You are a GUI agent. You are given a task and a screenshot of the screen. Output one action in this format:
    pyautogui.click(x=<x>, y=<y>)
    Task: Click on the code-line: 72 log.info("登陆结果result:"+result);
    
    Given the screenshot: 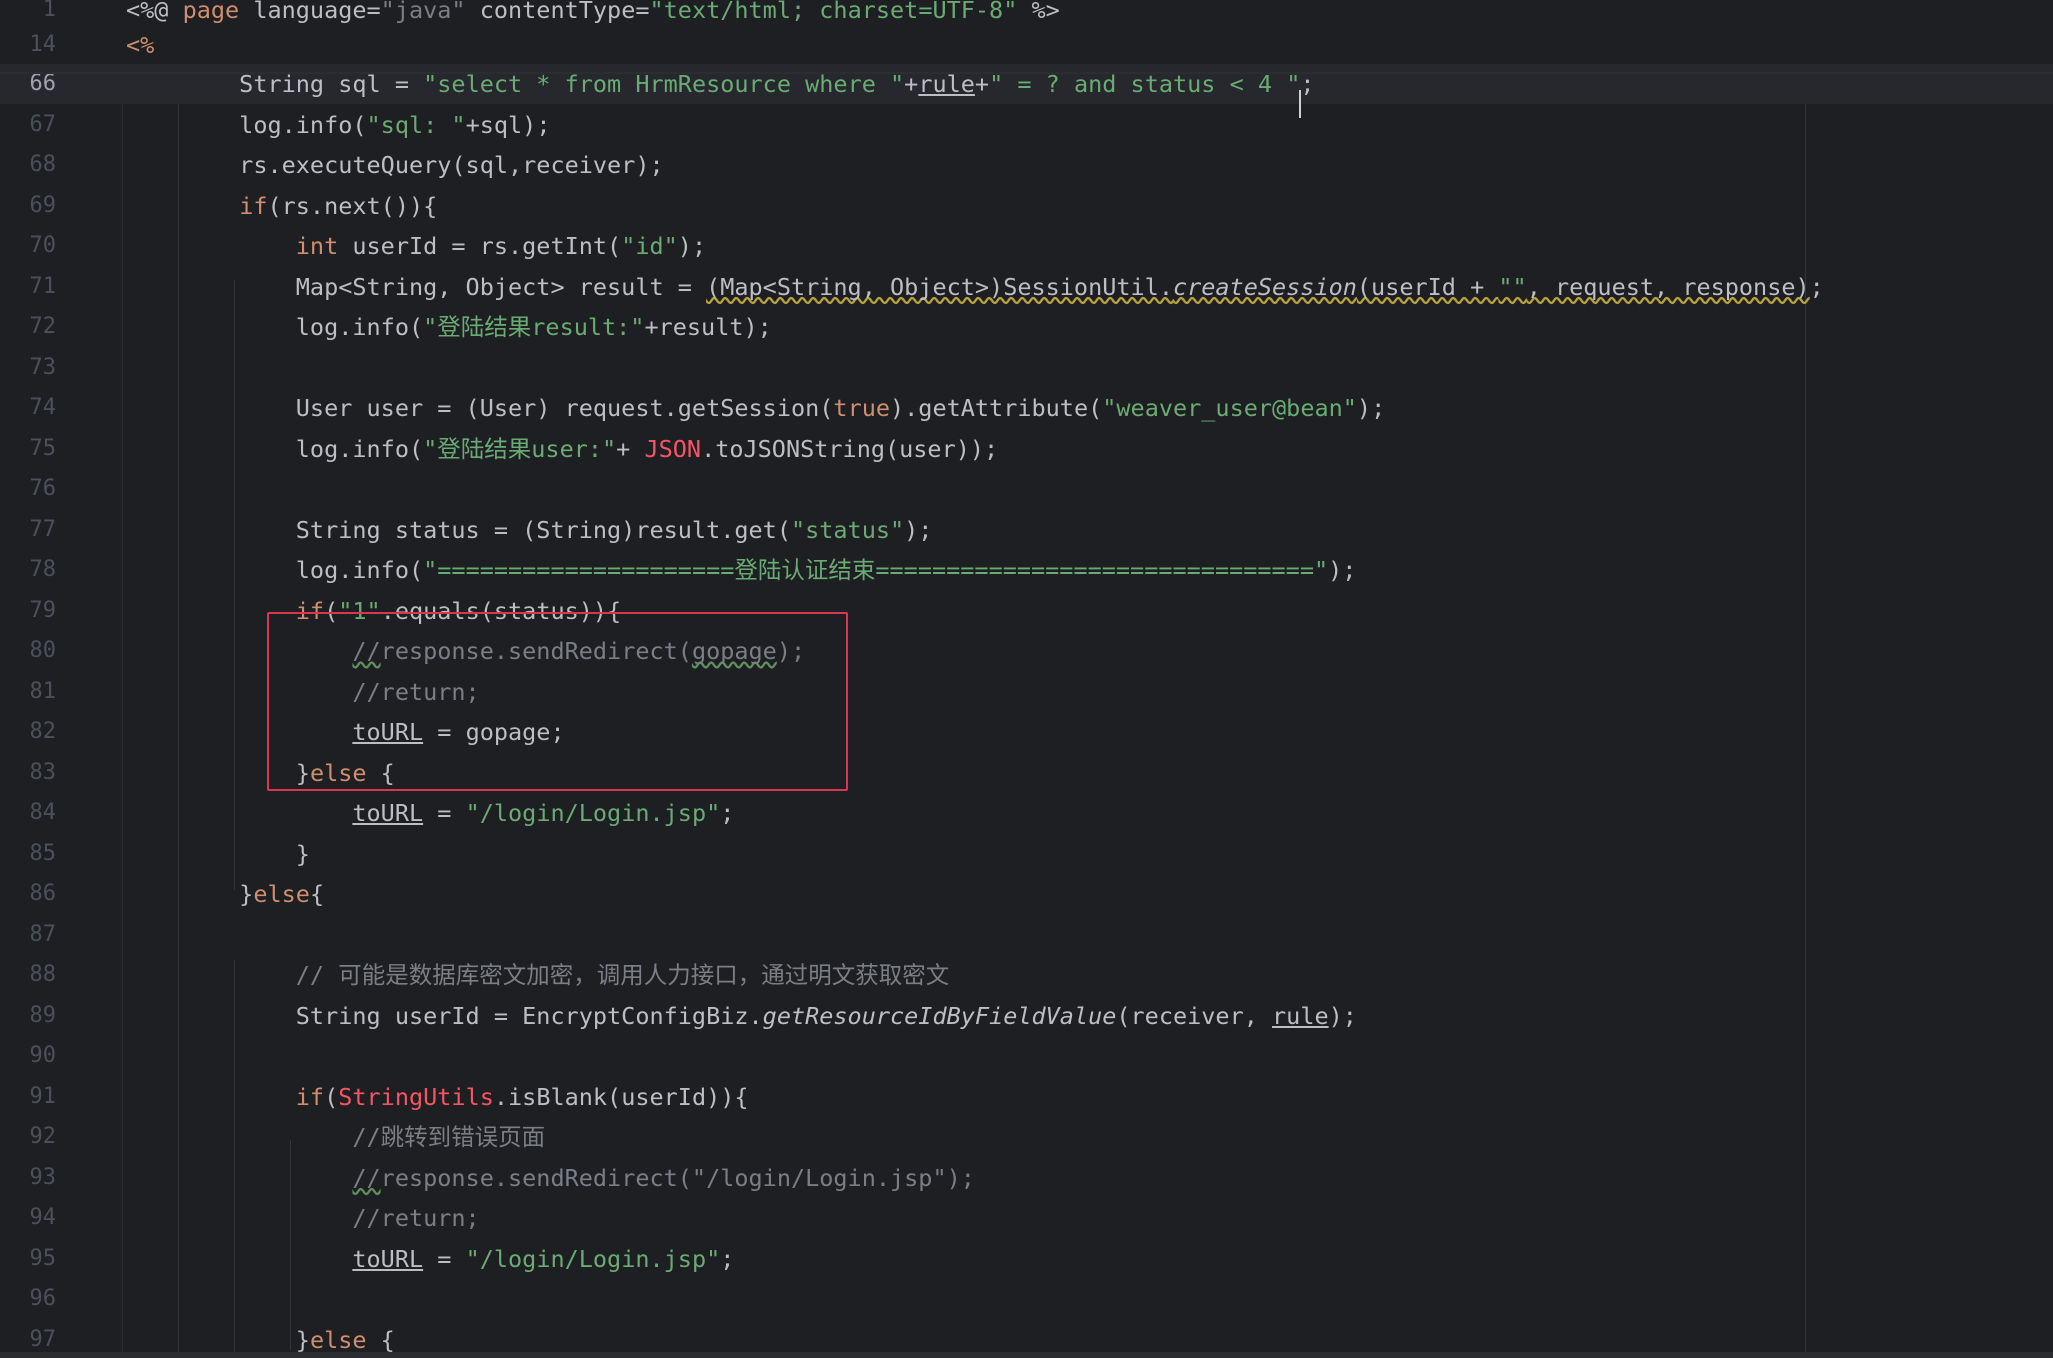 What is the action you would take?
    pyautogui.click(x=1026, y=327)
    